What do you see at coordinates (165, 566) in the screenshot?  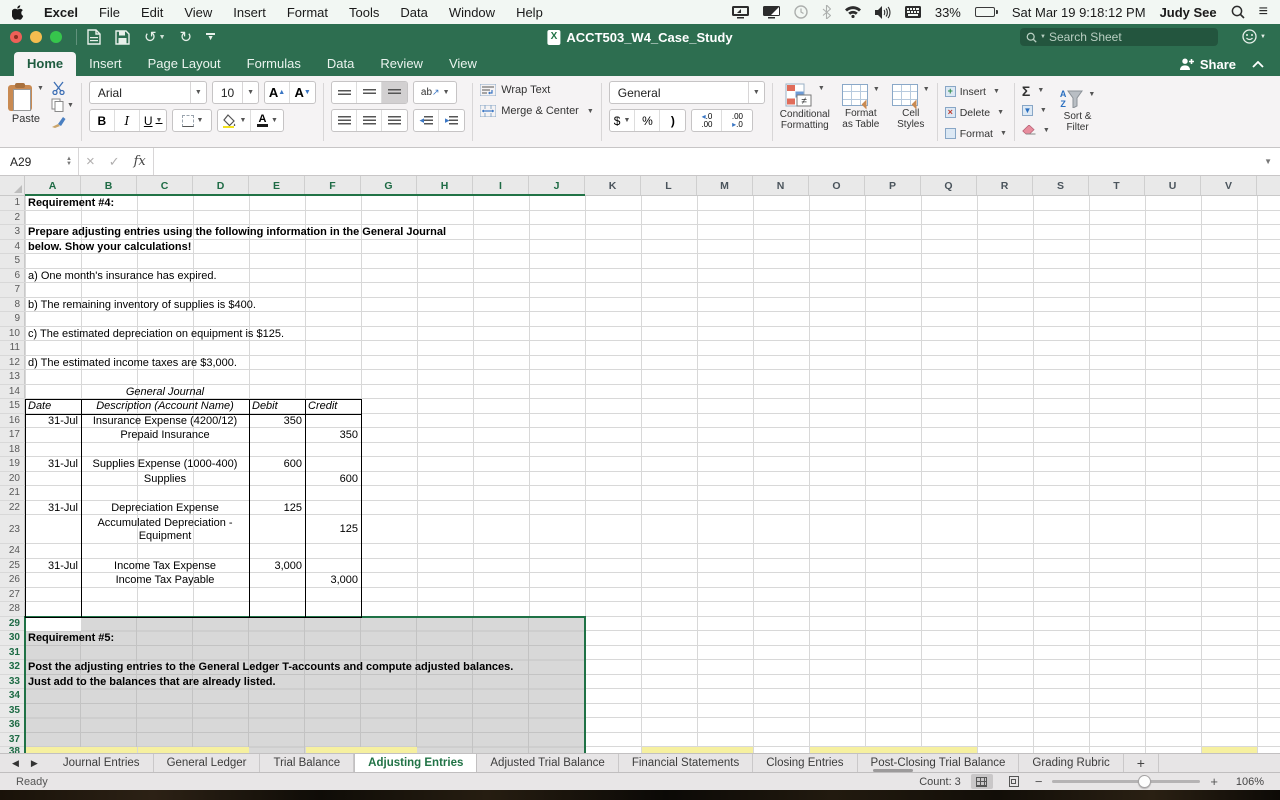 I see `cell-R25C2: Income Tax Expense` at bounding box center [165, 566].